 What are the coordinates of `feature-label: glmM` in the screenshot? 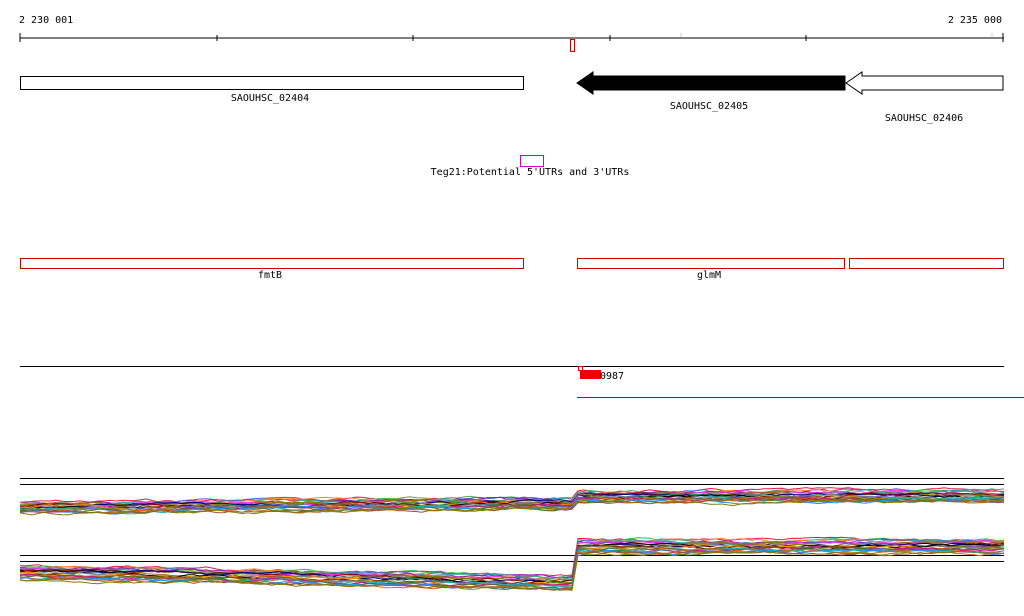 It's located at (709, 275).